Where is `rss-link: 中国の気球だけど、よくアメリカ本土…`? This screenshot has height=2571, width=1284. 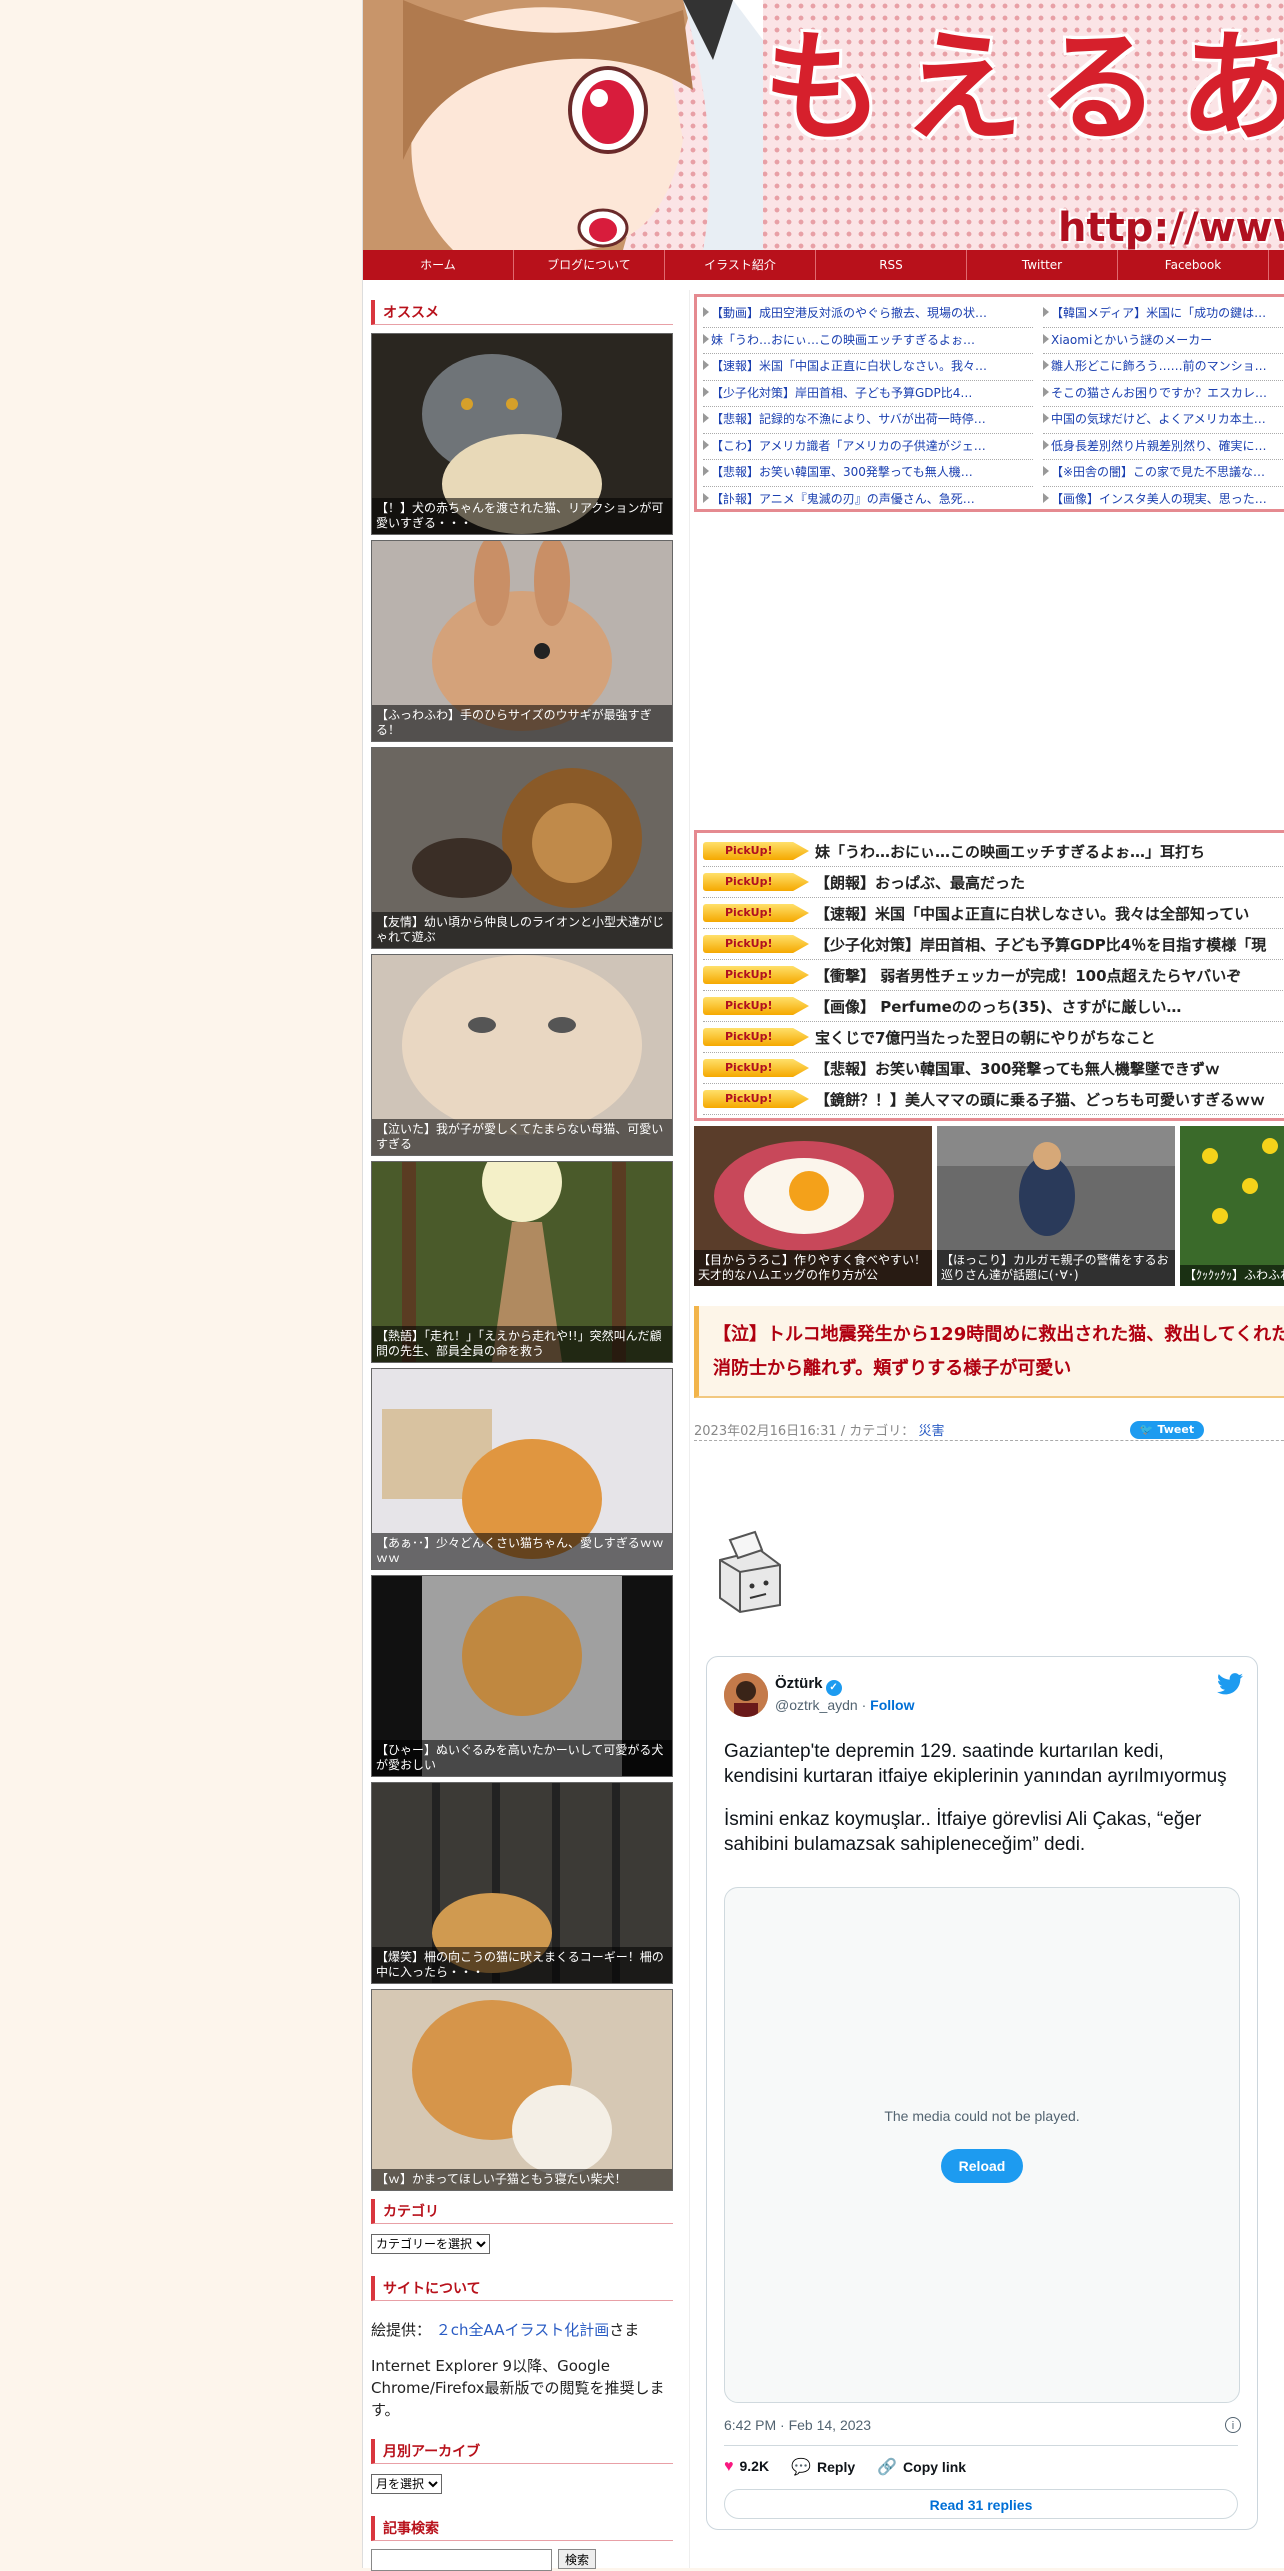 rss-link: 中国の気球だけど、よくアメリカ本土… is located at coordinates (1163, 420).